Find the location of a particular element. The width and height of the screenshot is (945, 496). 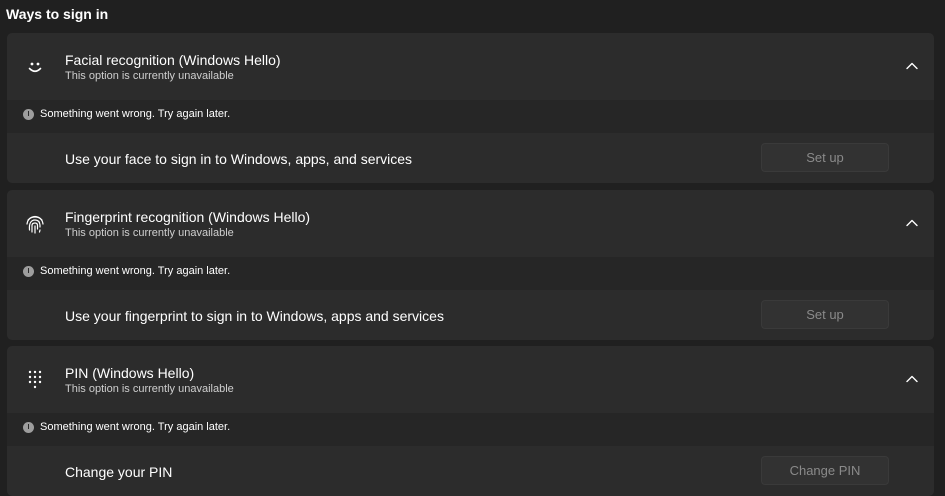

setting-label: Change your PIN is located at coordinates (119, 472).